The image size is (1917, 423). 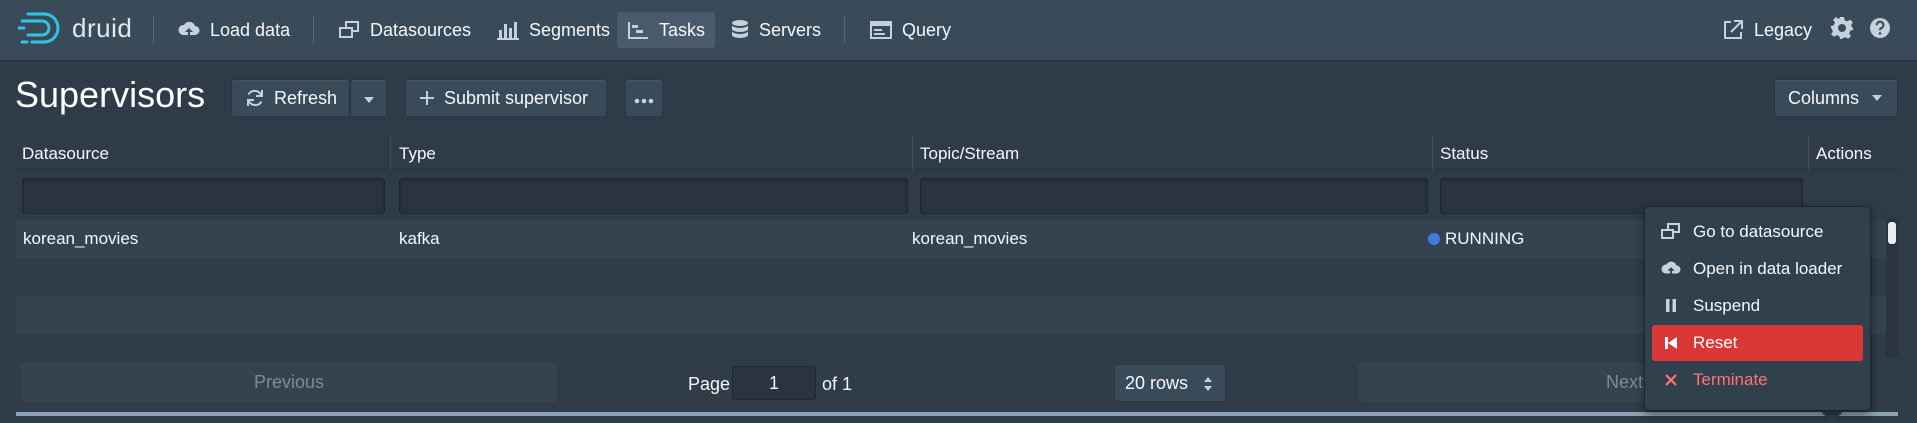 What do you see at coordinates (306, 97) in the screenshot?
I see `refresh-label: Refresh` at bounding box center [306, 97].